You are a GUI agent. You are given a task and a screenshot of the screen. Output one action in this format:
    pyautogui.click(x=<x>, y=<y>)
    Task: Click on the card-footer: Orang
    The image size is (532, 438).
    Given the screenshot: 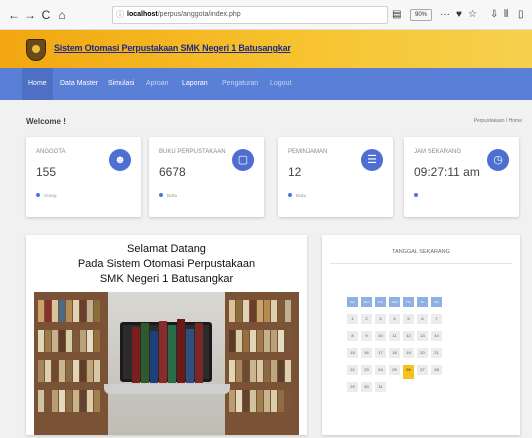 What is the action you would take?
    pyautogui.click(x=46, y=195)
    